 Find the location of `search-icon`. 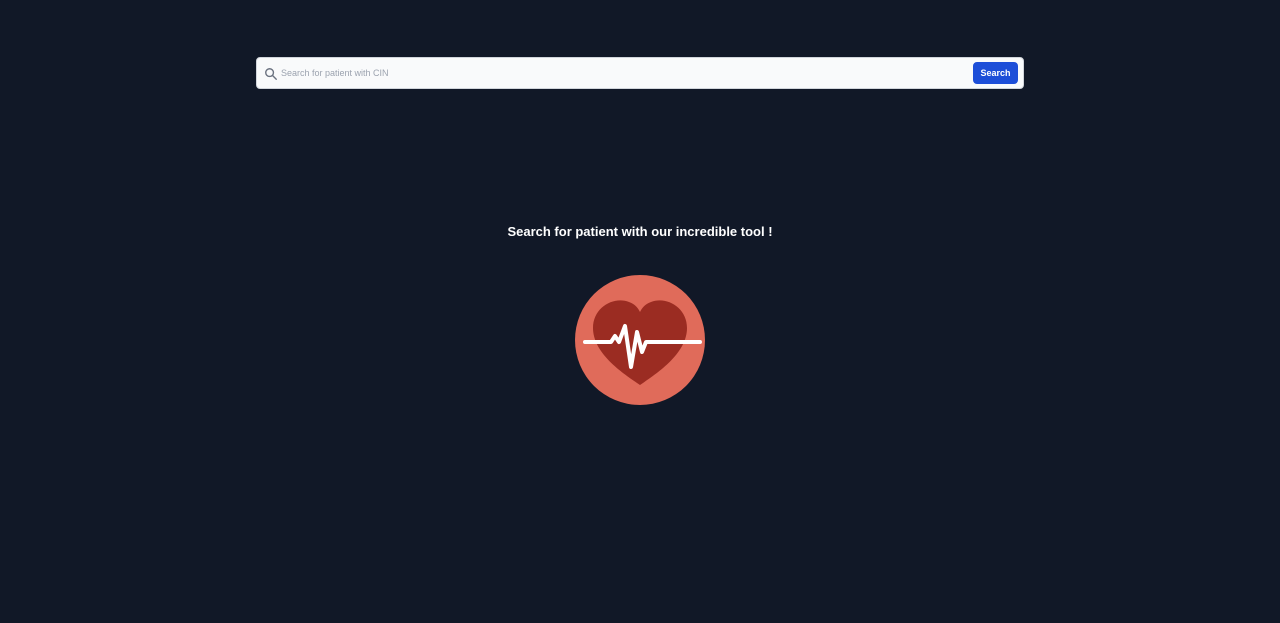

search-icon is located at coordinates (271, 74).